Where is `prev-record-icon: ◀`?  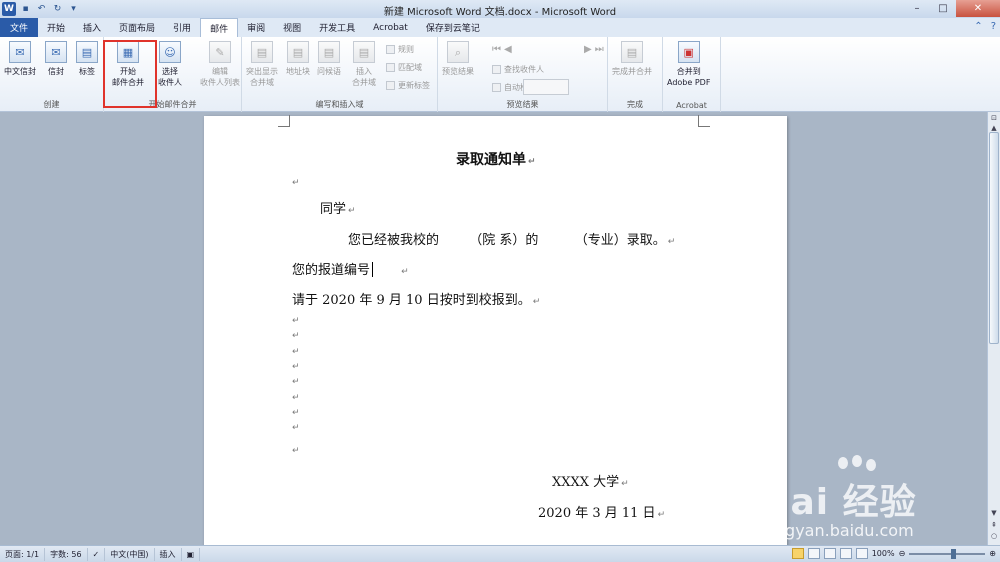 prev-record-icon: ◀ is located at coordinates (508, 49).